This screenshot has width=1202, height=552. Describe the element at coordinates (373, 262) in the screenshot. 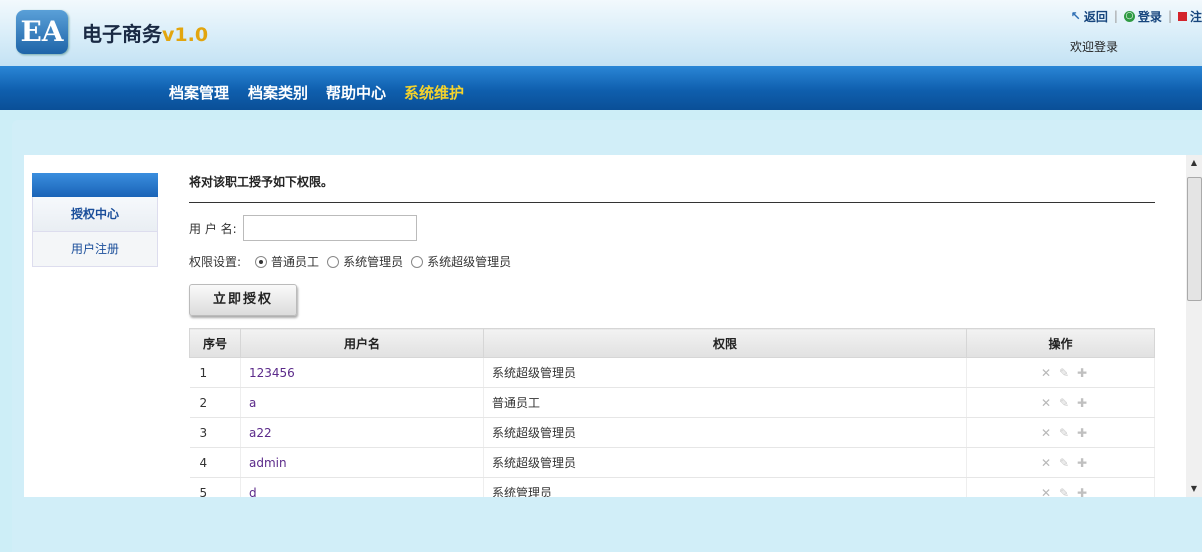

I see `radio-system-admin-label: 系统管理员` at that location.